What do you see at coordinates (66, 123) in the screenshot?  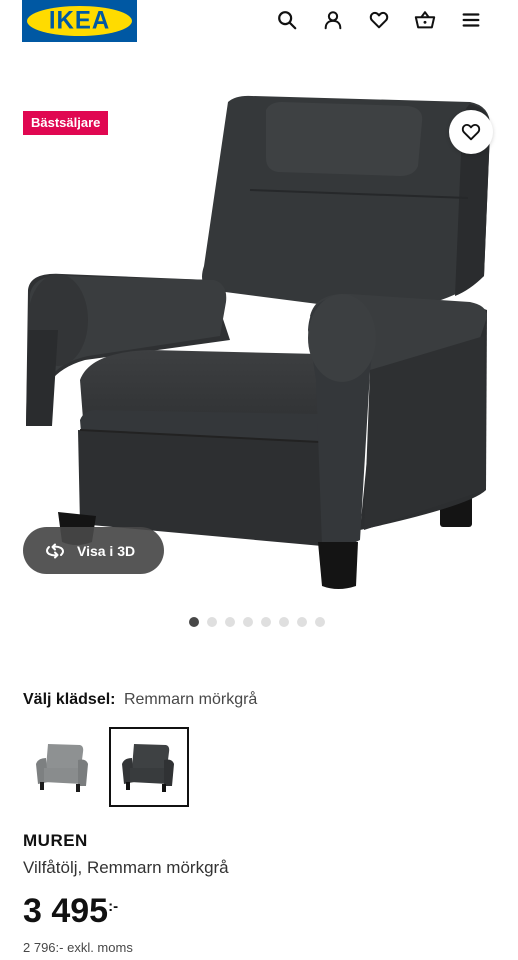 I see `bestseller-badge: Bästsäljare` at bounding box center [66, 123].